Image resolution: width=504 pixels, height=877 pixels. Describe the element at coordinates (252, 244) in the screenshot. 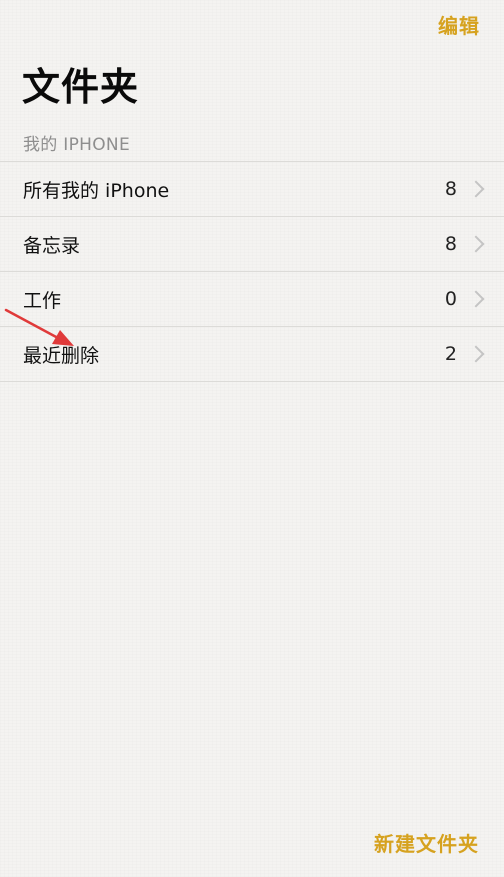

I see `folder-row-notes: 备忘录 8` at that location.